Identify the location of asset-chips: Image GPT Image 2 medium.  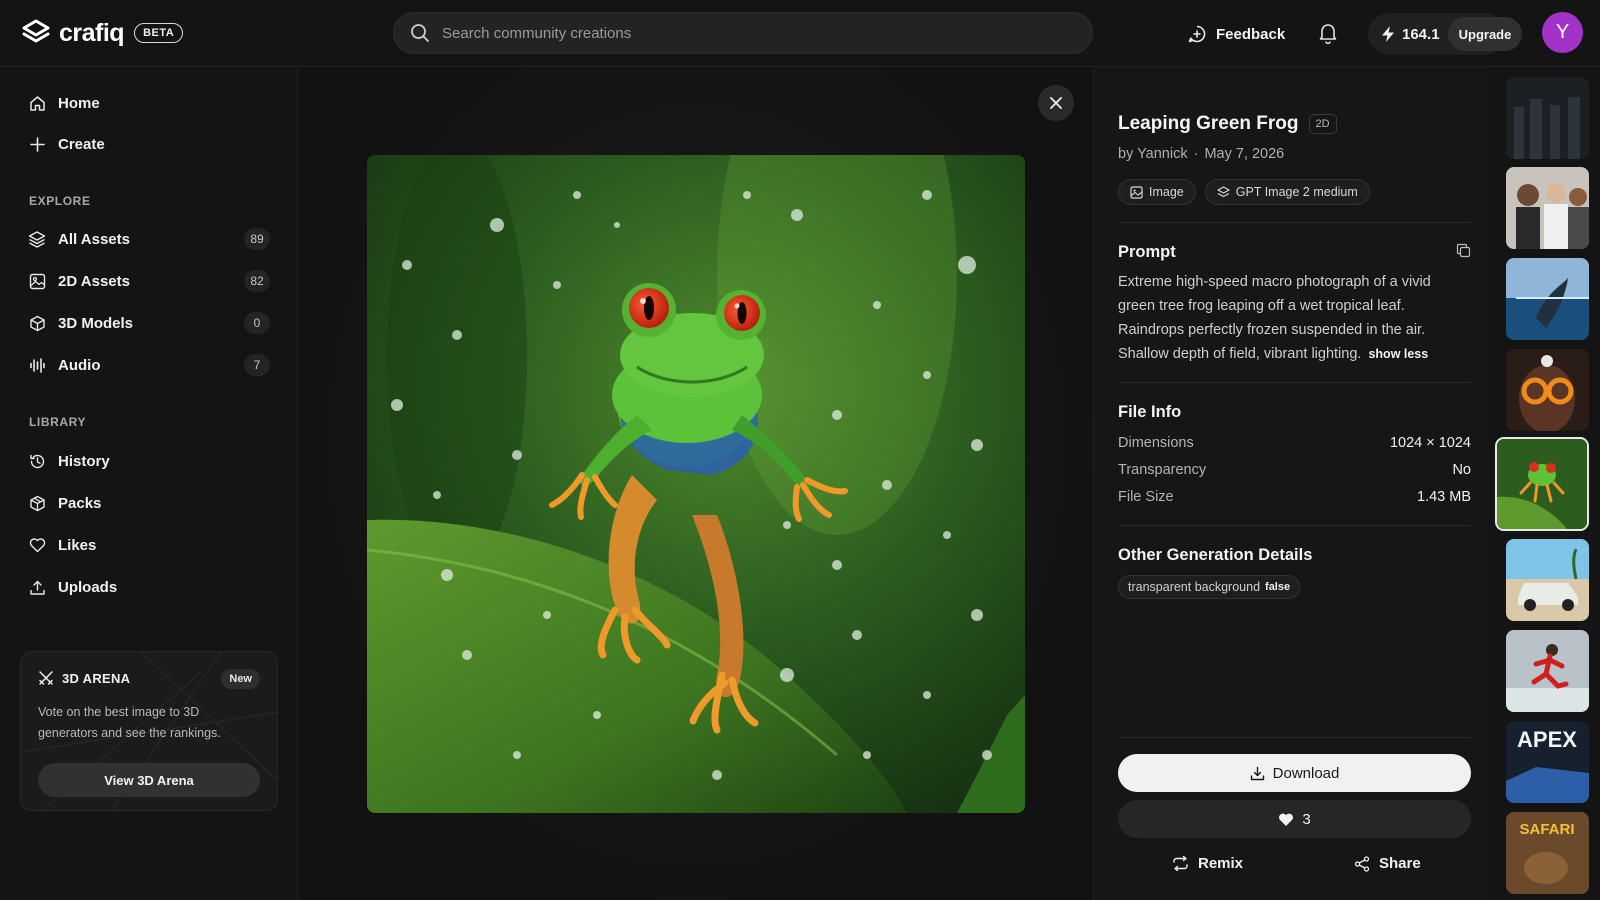
(1244, 192).